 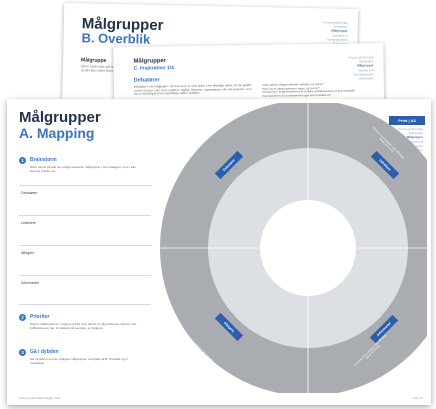 What do you see at coordinates (85, 200) in the screenshot?
I see `field-debatorer: Debatører` at bounding box center [85, 200].